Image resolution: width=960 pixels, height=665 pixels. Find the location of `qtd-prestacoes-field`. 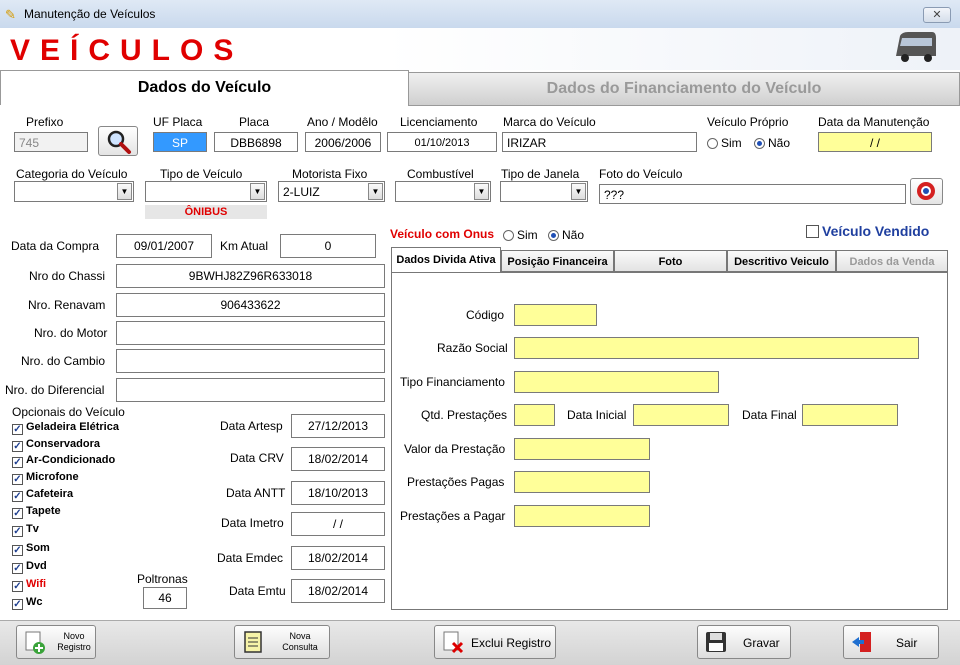

qtd-prestacoes-field is located at coordinates (534, 415).